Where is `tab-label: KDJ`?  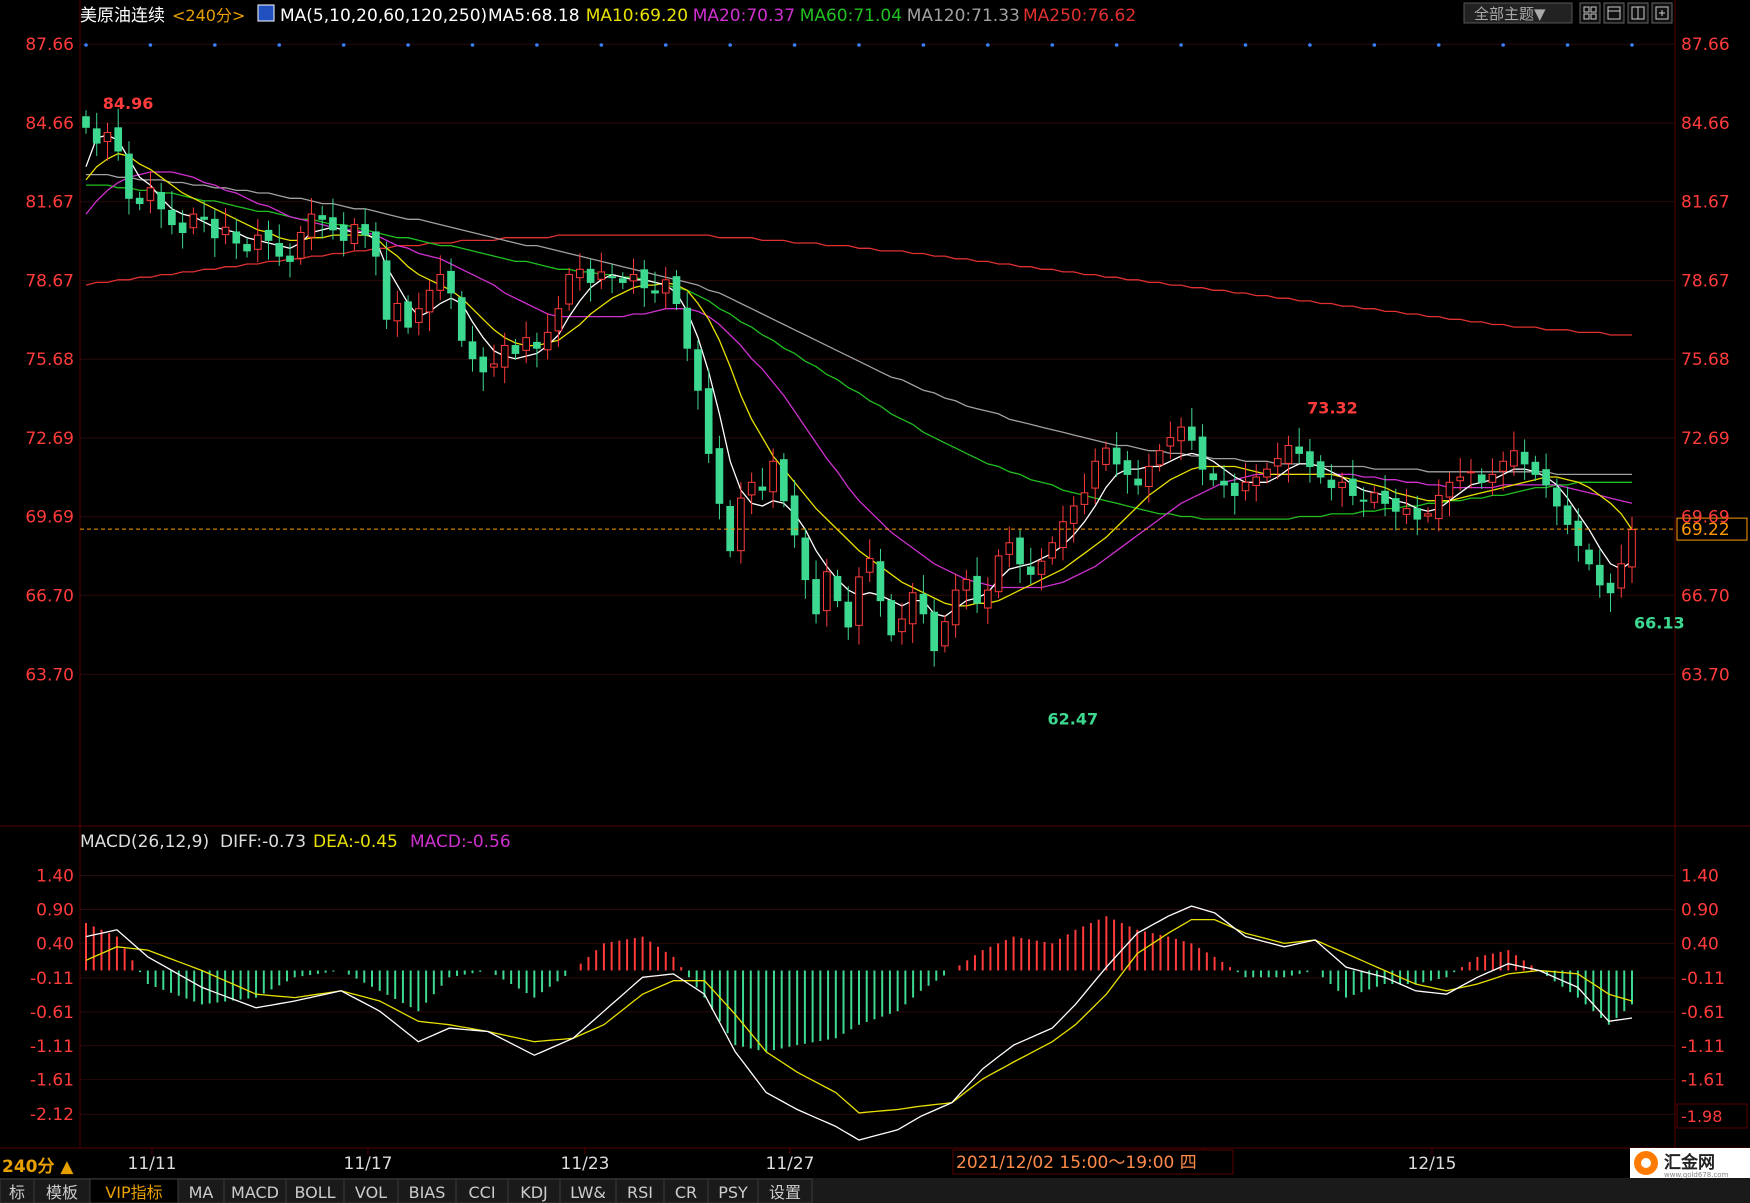
tab-label: KDJ is located at coordinates (534, 1192).